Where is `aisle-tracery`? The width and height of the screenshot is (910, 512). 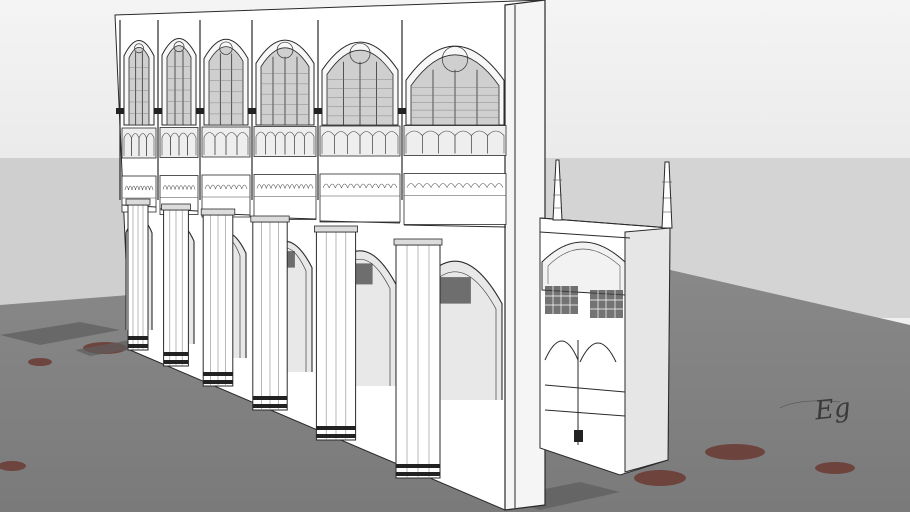 aisle-tracery is located at coordinates (455, 290).